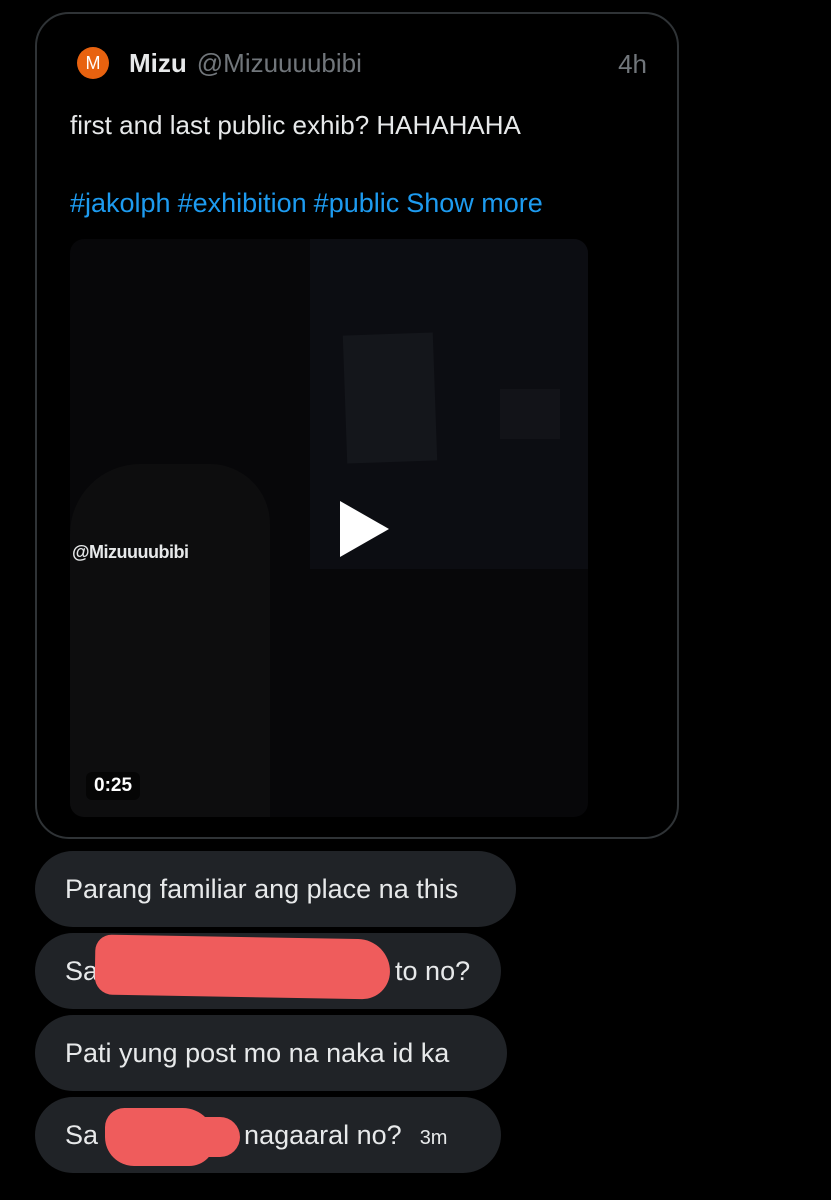 The width and height of the screenshot is (831, 1200). I want to click on author-name: Mizu, so click(158, 63).